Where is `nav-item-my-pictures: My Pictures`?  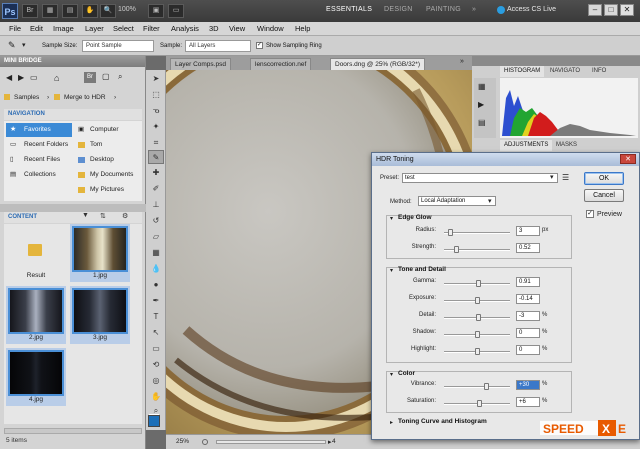
nav-item-my-pictures: My Pictures is located at coordinates (100, 190).